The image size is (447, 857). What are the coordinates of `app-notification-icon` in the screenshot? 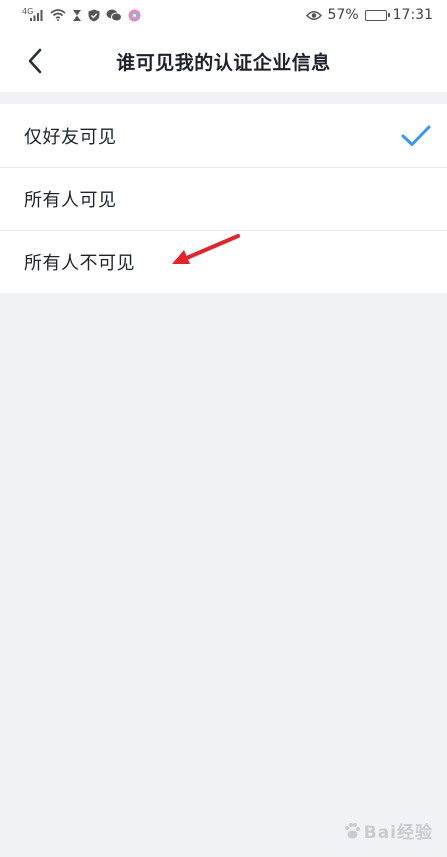 It's located at (134, 15).